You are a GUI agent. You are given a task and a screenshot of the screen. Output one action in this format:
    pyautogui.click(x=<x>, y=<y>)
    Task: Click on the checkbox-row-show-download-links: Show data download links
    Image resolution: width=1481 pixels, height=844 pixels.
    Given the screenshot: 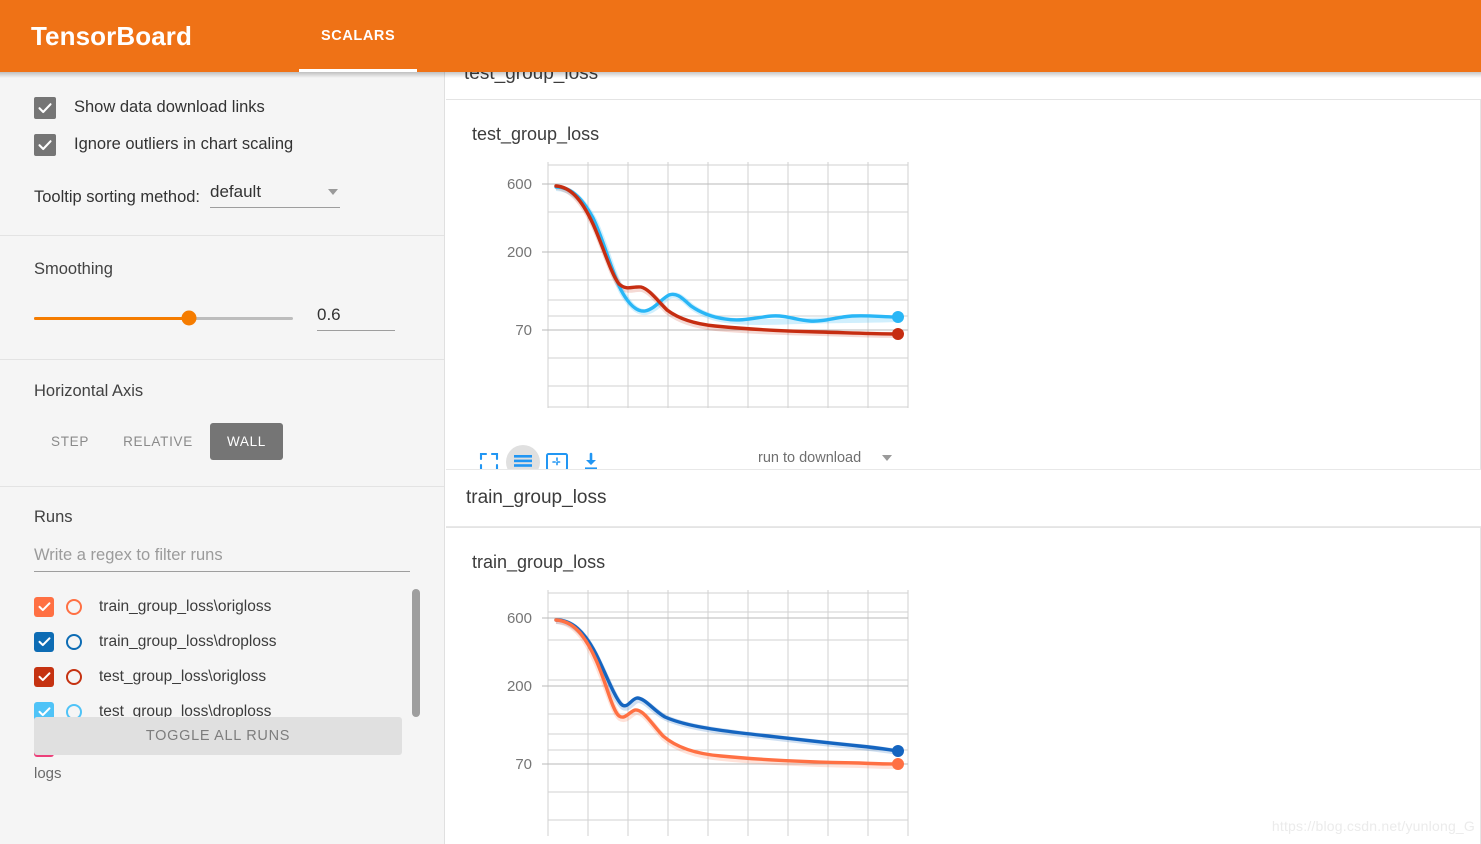 What is the action you would take?
    pyautogui.click(x=222, y=107)
    